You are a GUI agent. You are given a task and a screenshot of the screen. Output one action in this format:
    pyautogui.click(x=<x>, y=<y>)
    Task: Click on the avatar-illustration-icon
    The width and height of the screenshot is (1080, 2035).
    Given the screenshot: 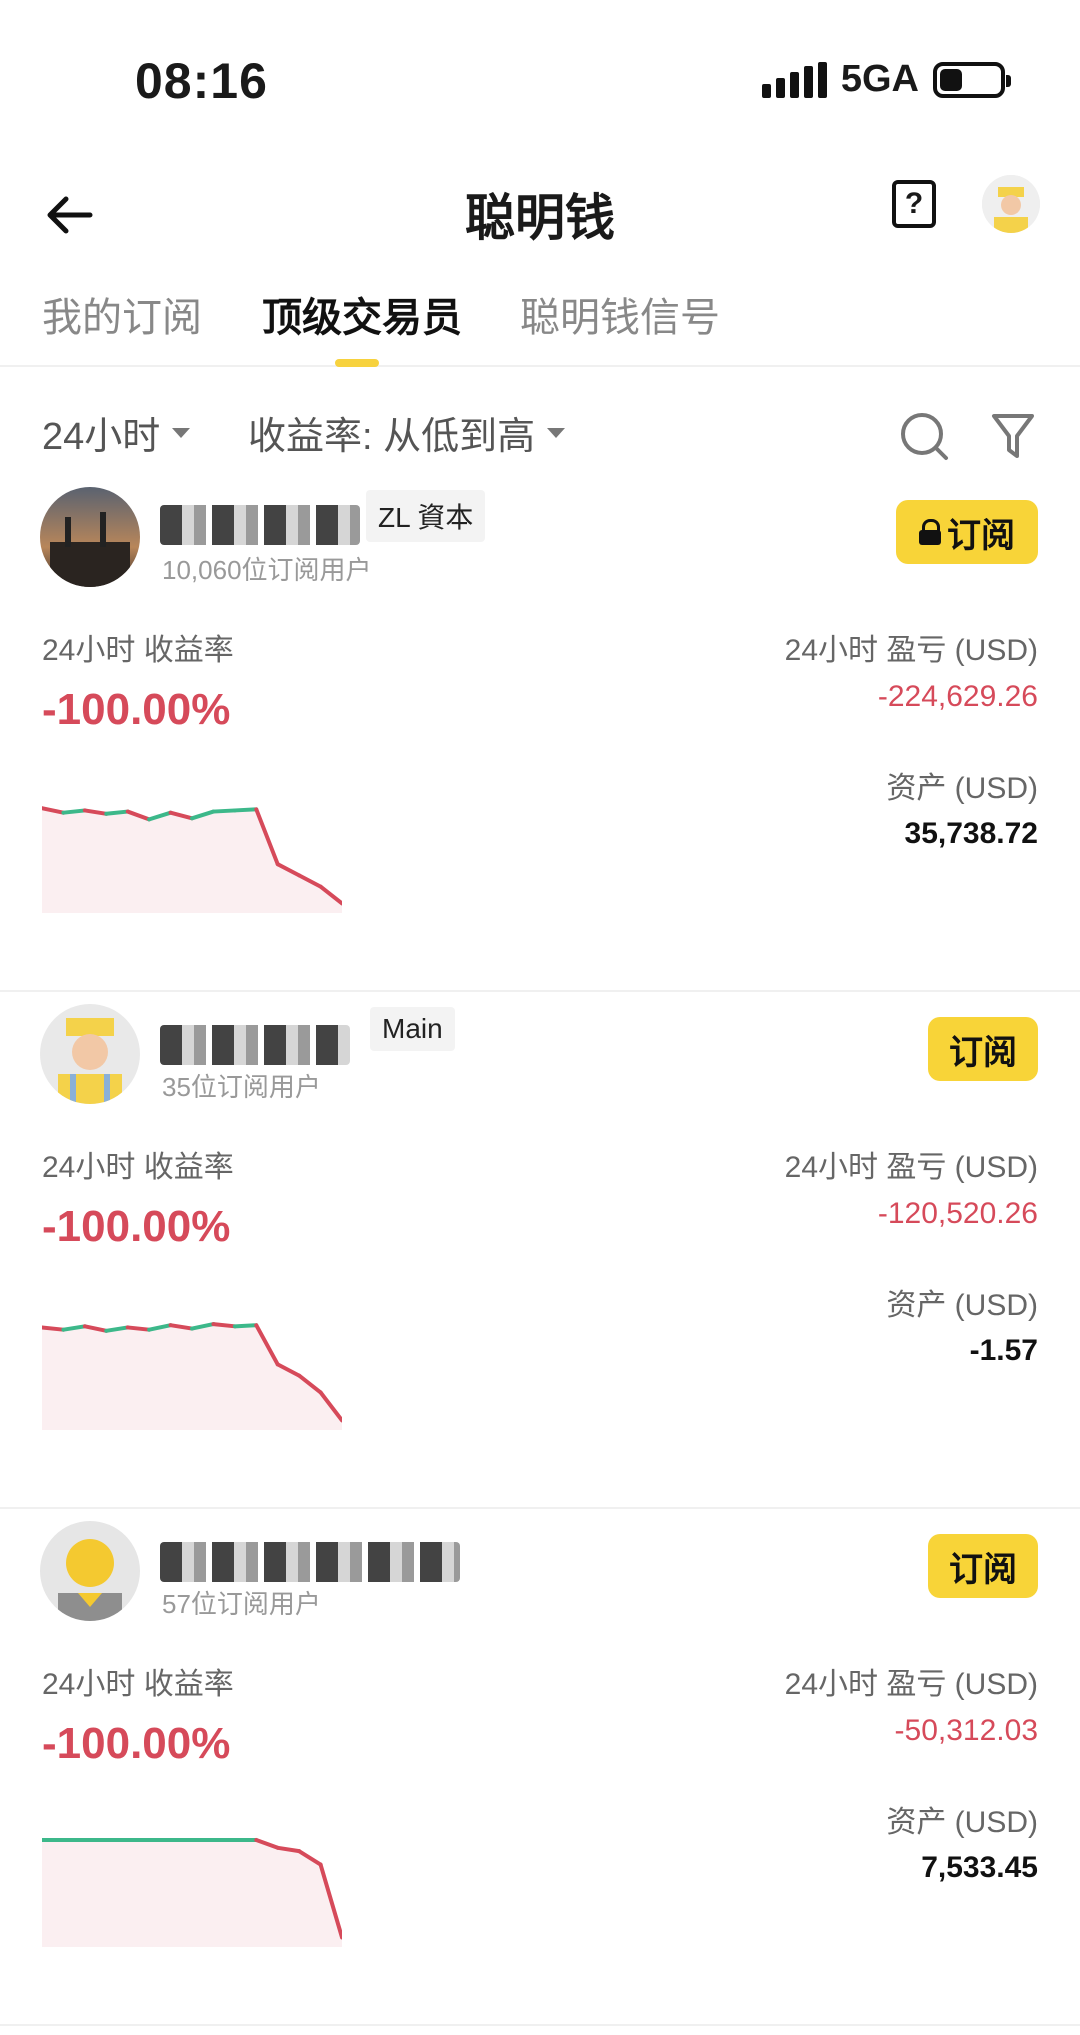 What is the action you would take?
    pyautogui.click(x=1011, y=204)
    